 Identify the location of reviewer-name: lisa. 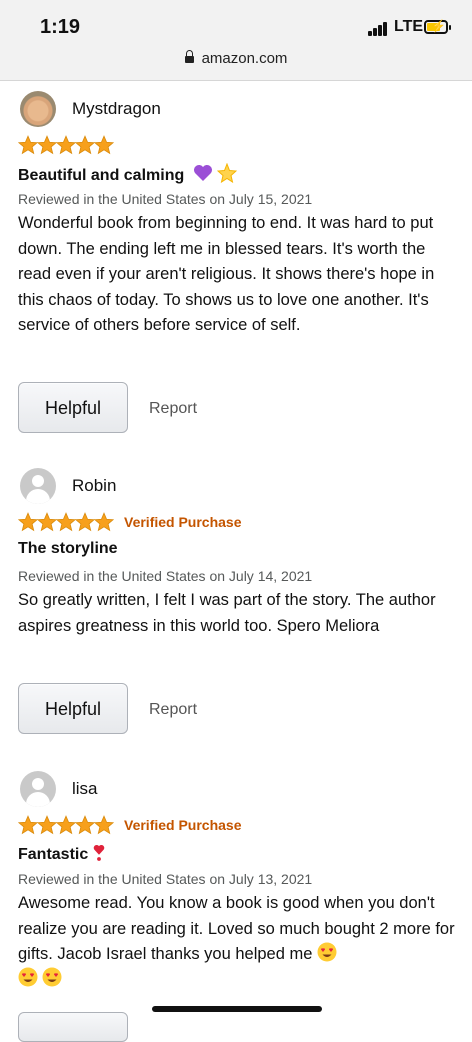
(85, 788).